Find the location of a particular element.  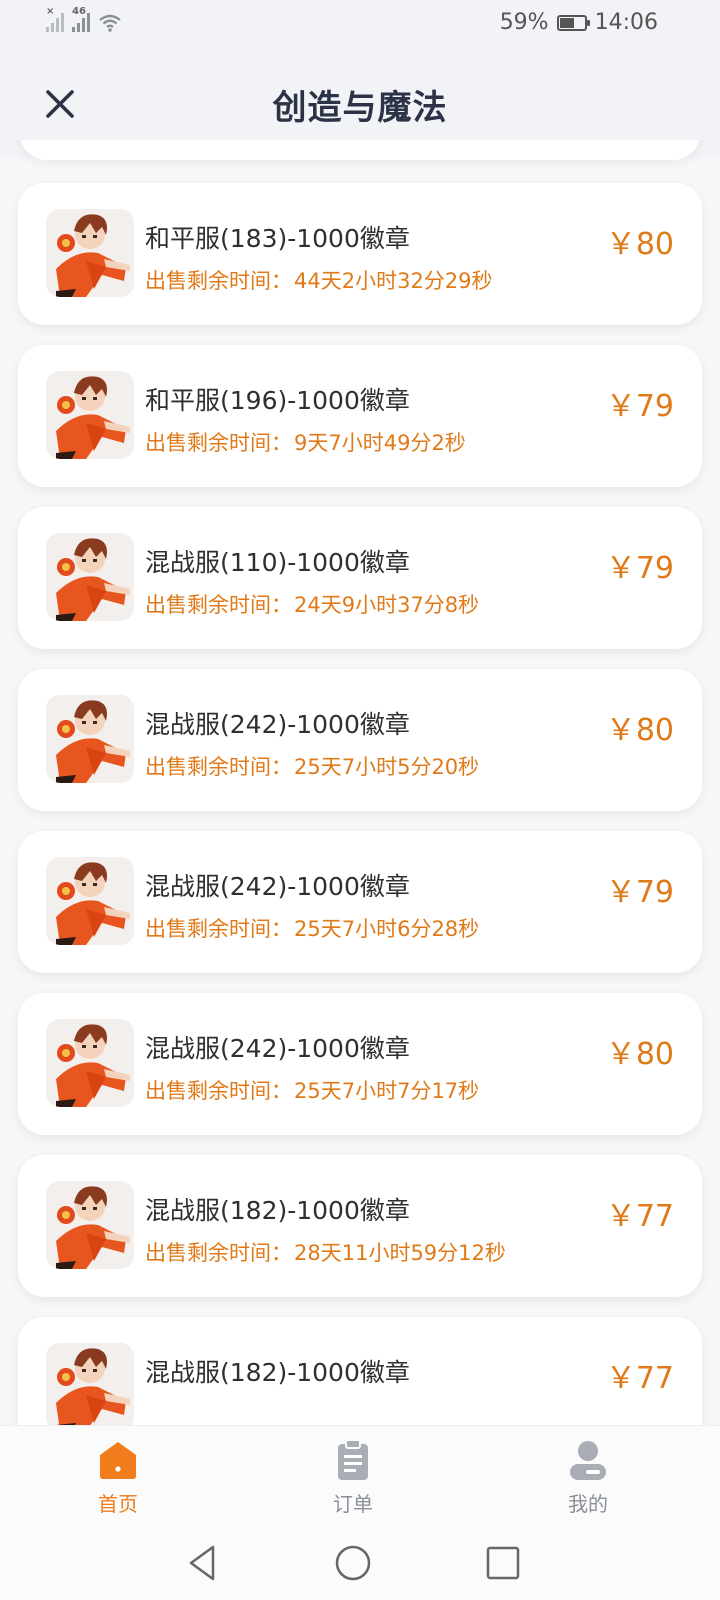

page-title: 创造与魔法 is located at coordinates (360, 108).